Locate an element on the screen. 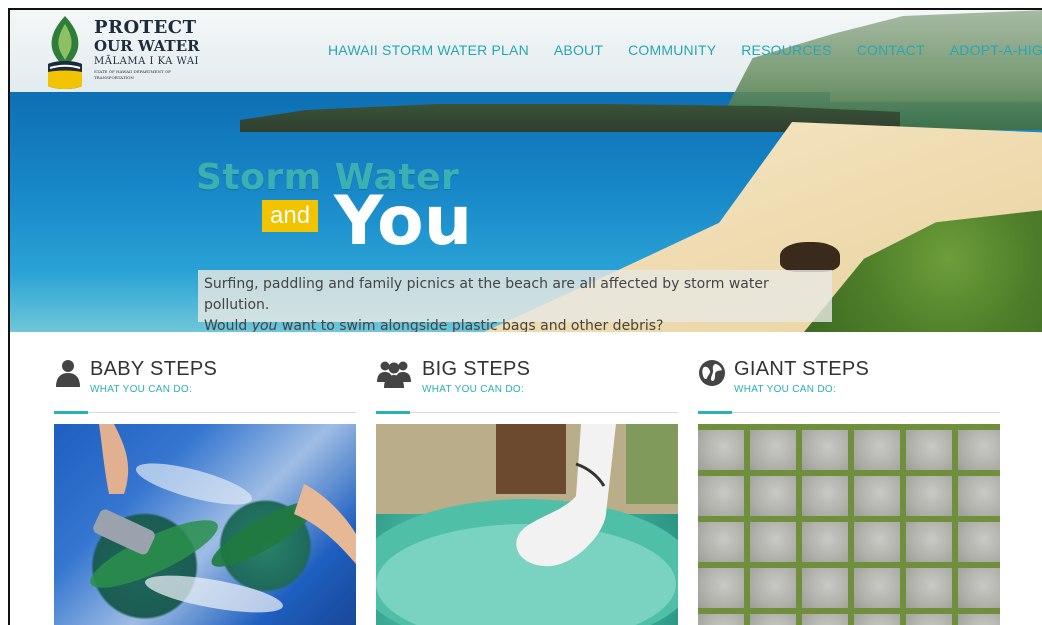 The width and height of the screenshot is (1042, 625). rain-barrel-image is located at coordinates (527, 524).